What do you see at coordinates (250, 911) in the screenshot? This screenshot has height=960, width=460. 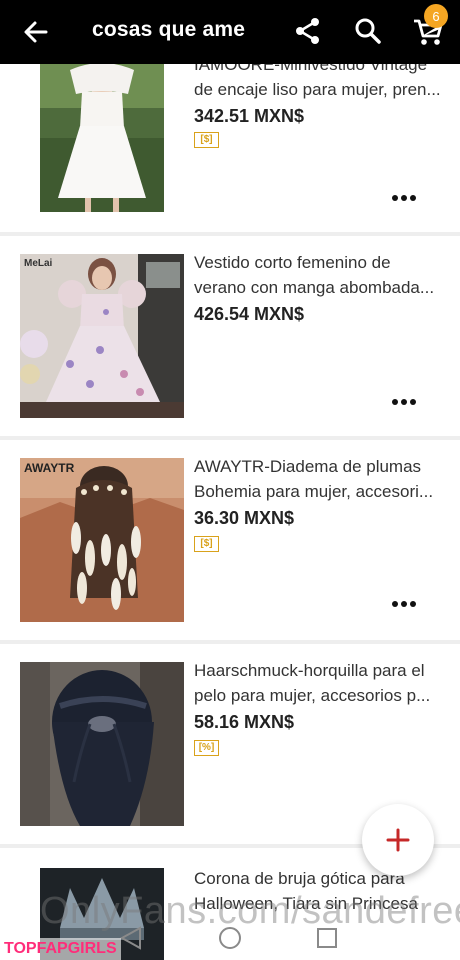 I see `watermark-text: OnlyFans.com/sandefree` at bounding box center [250, 911].